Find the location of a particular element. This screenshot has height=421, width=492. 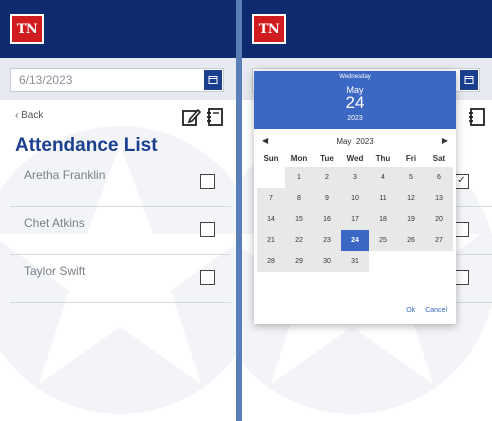

ok-button: Ok is located at coordinates (410, 310).